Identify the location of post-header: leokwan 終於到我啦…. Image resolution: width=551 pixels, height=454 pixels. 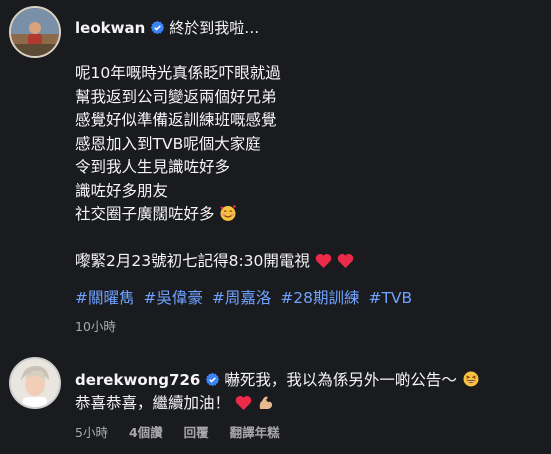
(167, 27).